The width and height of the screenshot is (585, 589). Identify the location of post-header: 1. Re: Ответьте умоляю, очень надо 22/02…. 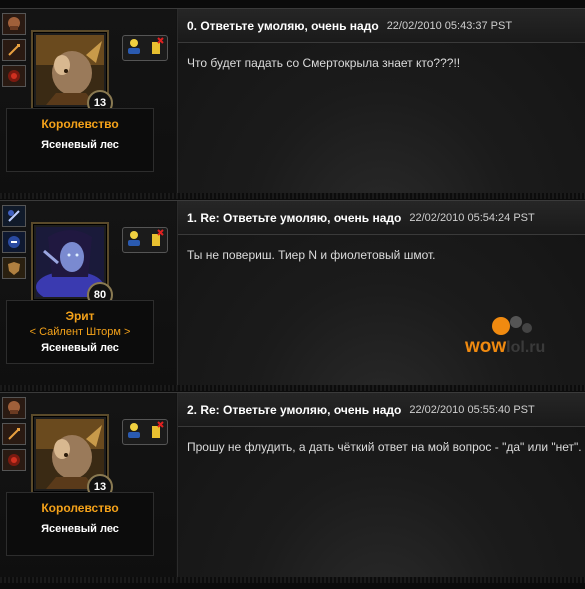
(381, 218).